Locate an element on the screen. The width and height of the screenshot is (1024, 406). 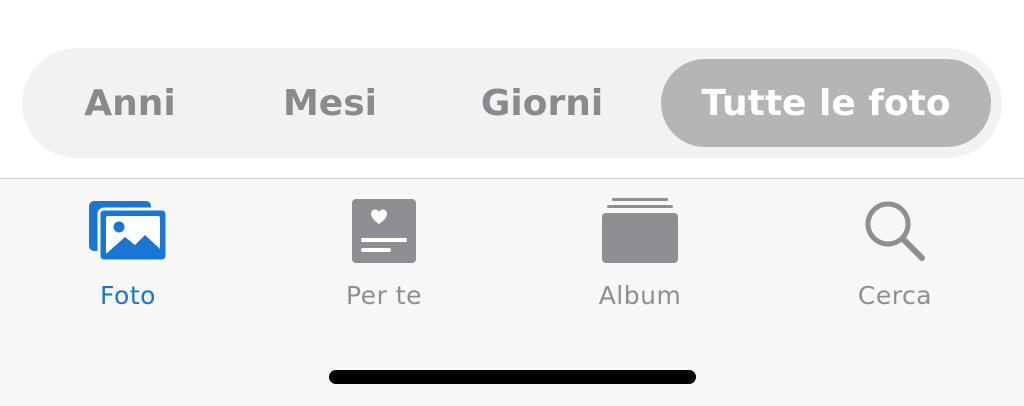
tab-search: Cerca is located at coordinates (895, 255).